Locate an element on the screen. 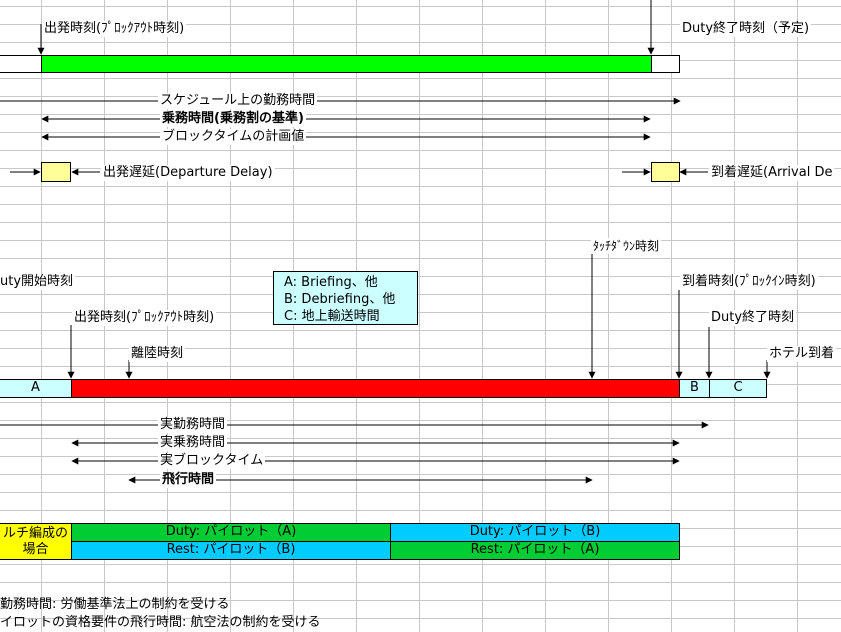  scheduled-duty-label: スケジュール上の勤務時間 is located at coordinates (238, 101).